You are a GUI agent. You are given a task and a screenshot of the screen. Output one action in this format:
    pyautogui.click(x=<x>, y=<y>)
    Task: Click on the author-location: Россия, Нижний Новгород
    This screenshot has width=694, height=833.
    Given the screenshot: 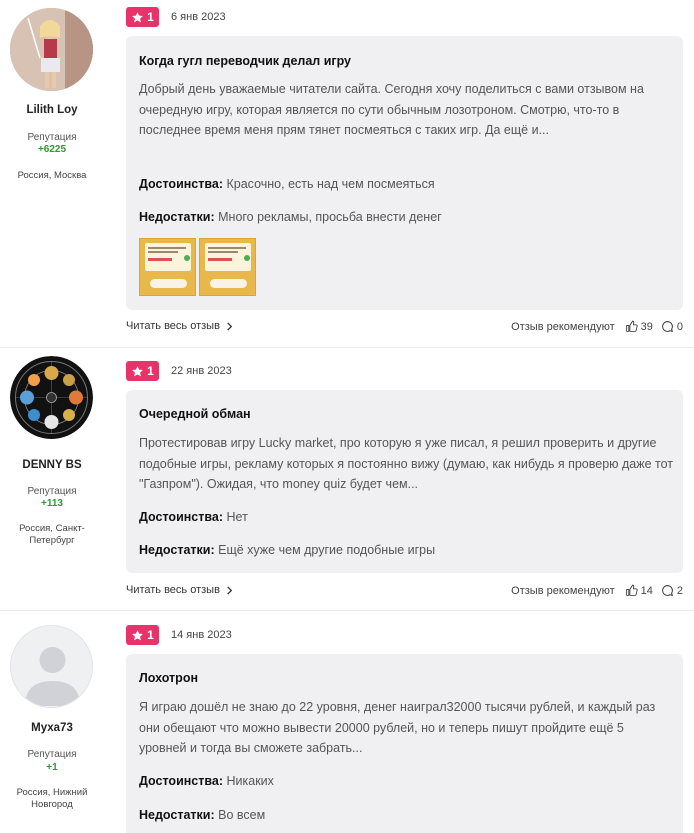 What is the action you would take?
    pyautogui.click(x=52, y=798)
    